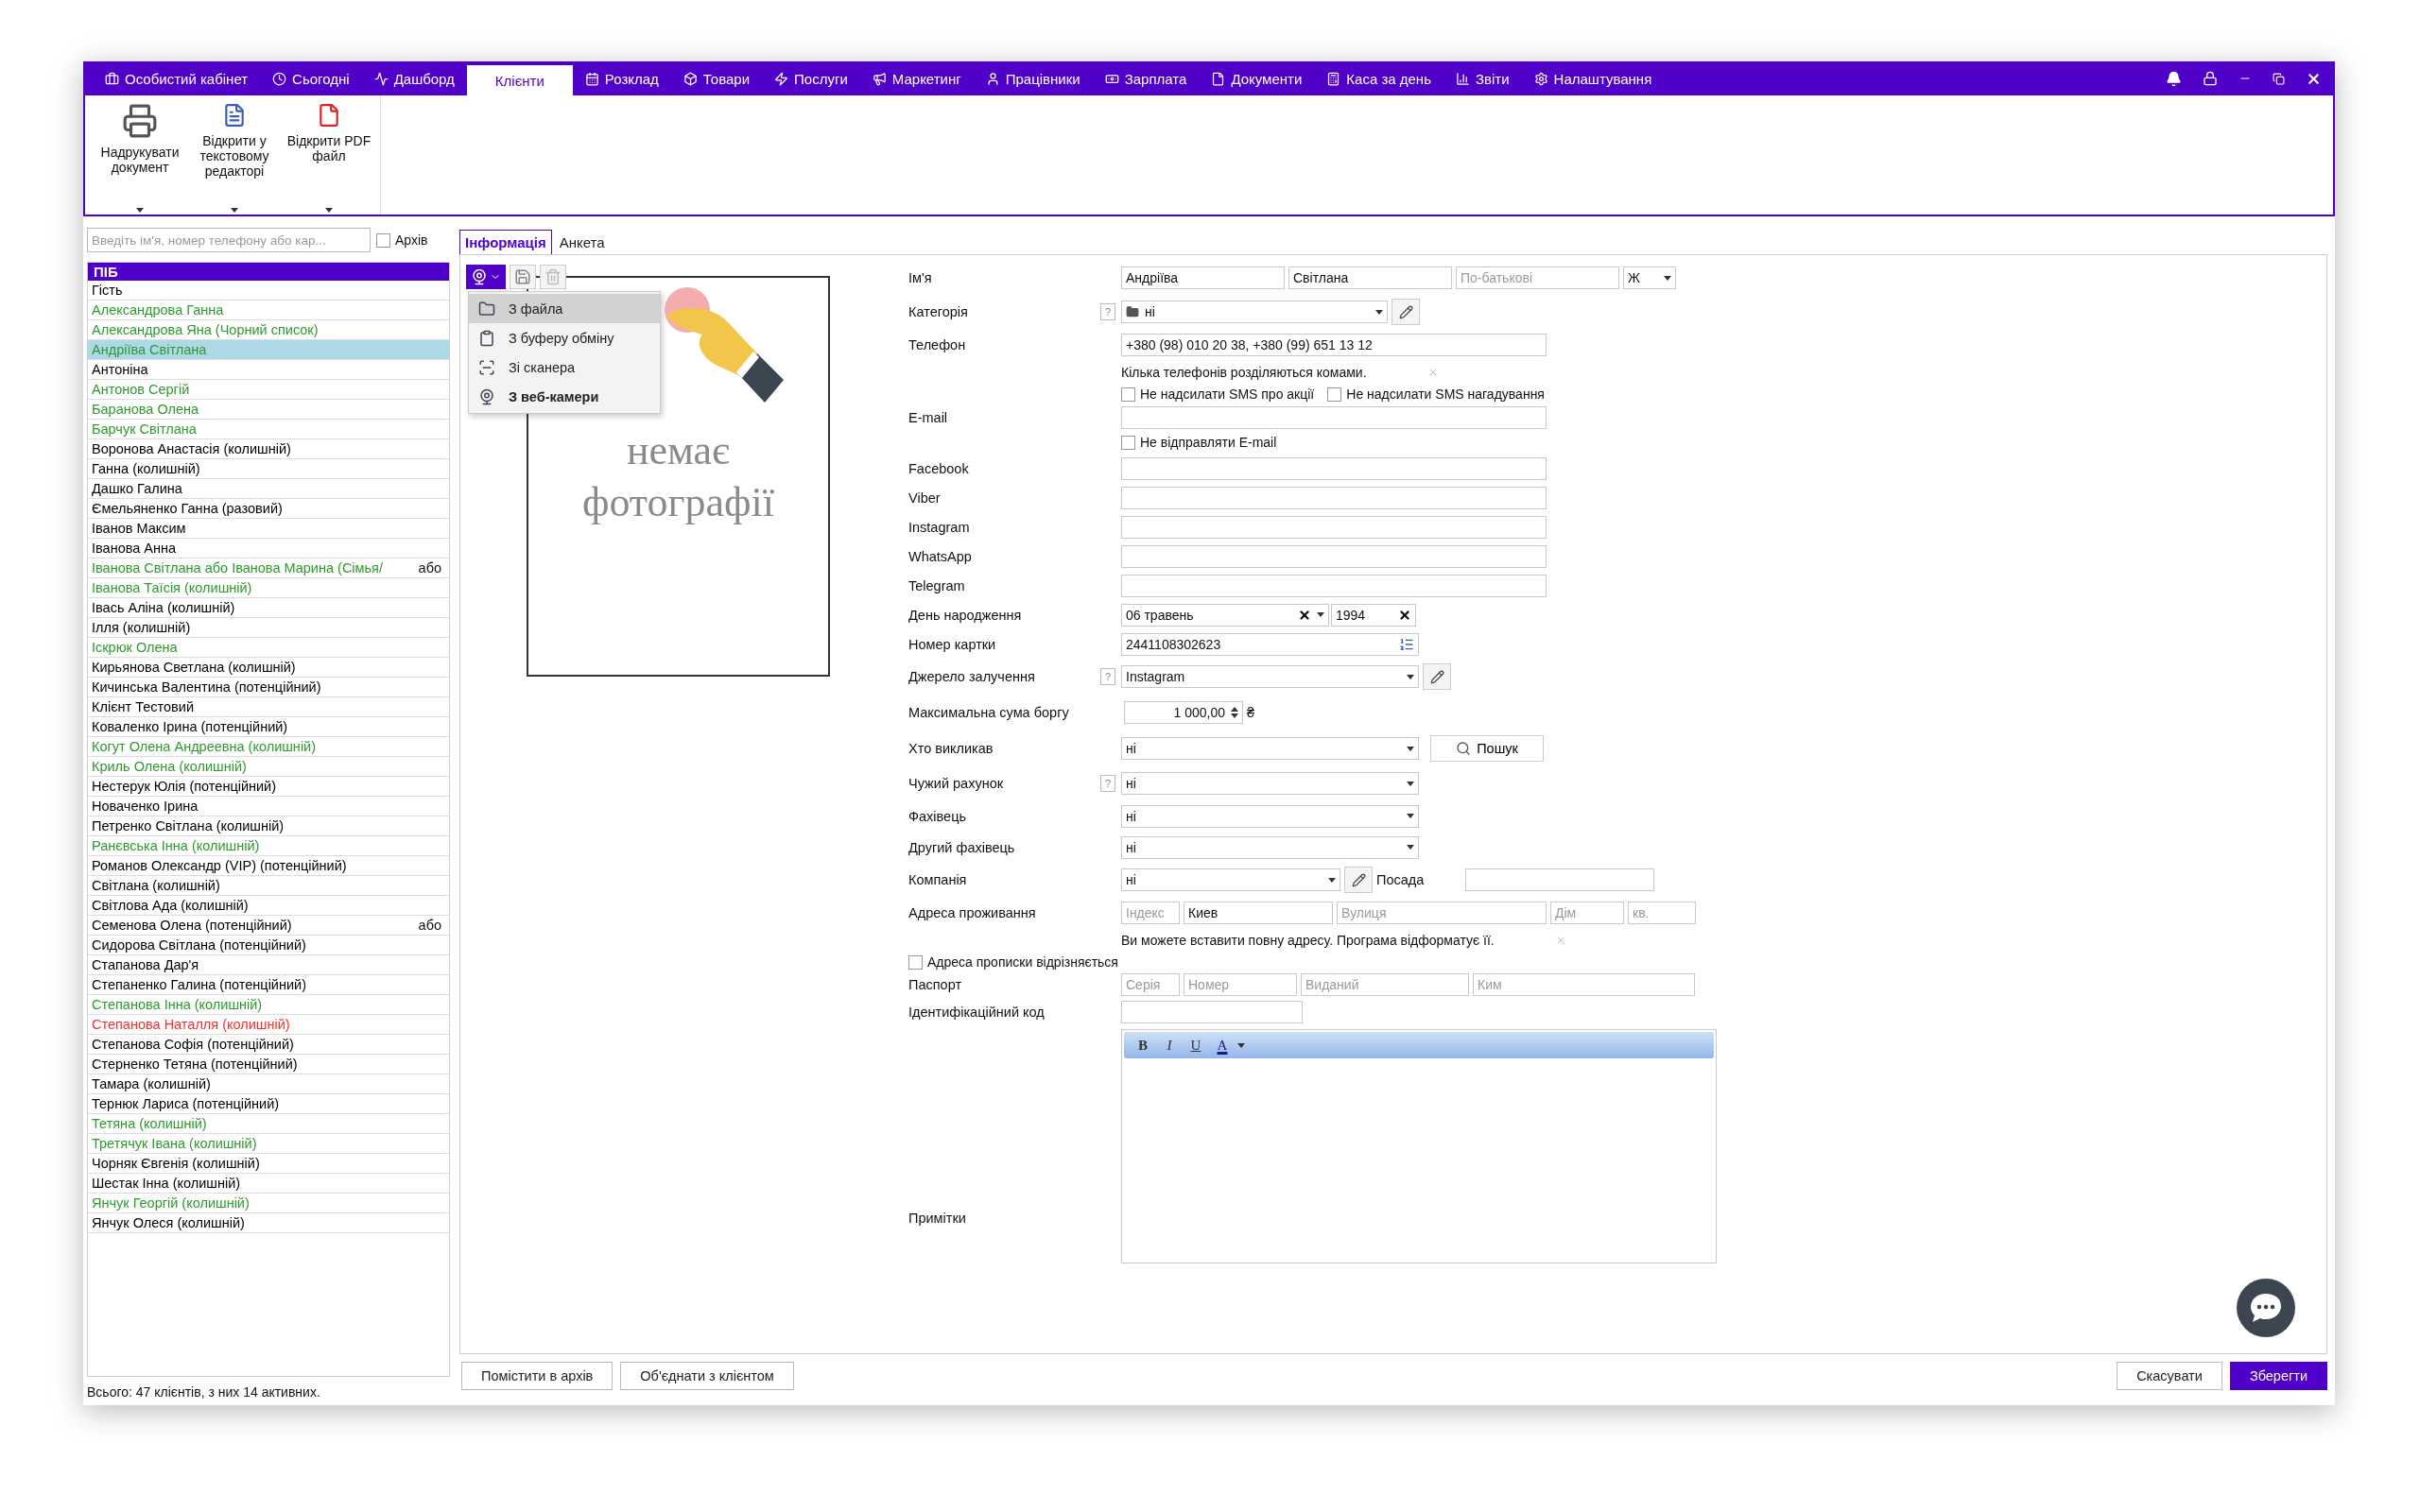 This screenshot has height=1512, width=2420. What do you see at coordinates (1419, 1146) in the screenshot?
I see `notes-editor: B I U A` at bounding box center [1419, 1146].